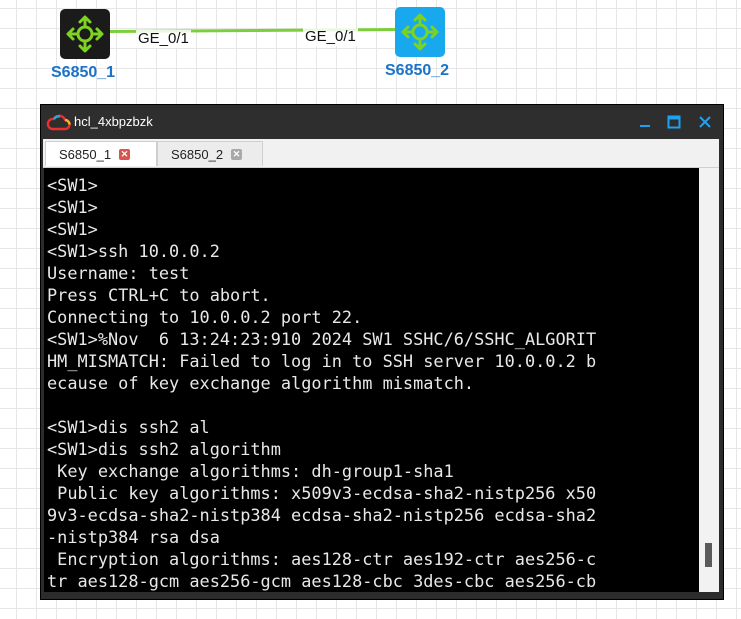  Describe the element at coordinates (159, 295) in the screenshot. I see `terminal-line: Press CTRL+C to abort.` at that location.